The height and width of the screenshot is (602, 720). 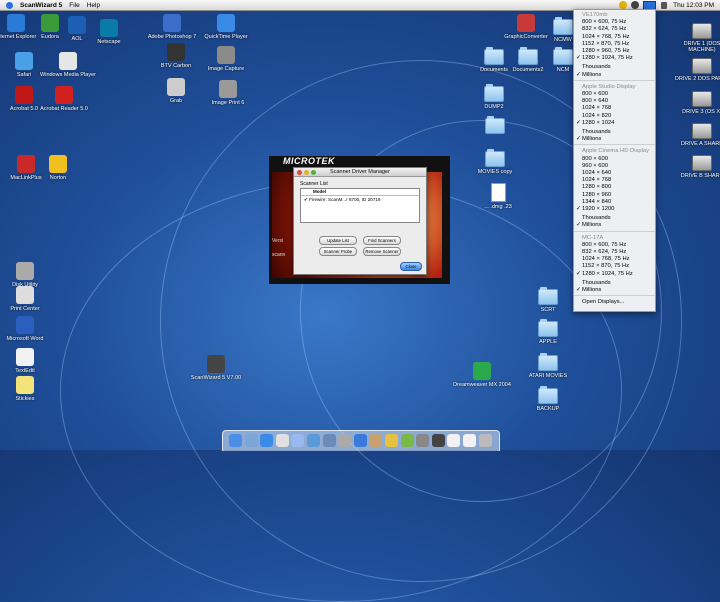 What do you see at coordinates (596, 173) in the screenshot?
I see `resolution-item: 1024 × 640` at bounding box center [596, 173].